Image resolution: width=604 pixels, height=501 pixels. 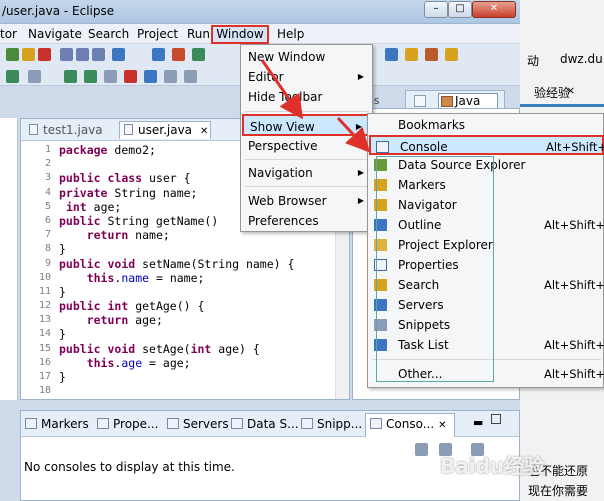 What do you see at coordinates (353, 134) in the screenshot?
I see `arrow-to-console` at bounding box center [353, 134].